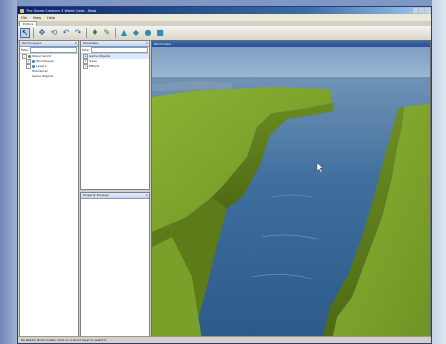 The image size is (446, 344). What do you see at coordinates (29, 56) in the screenshot?
I see `globe-icon` at bounding box center [29, 56].